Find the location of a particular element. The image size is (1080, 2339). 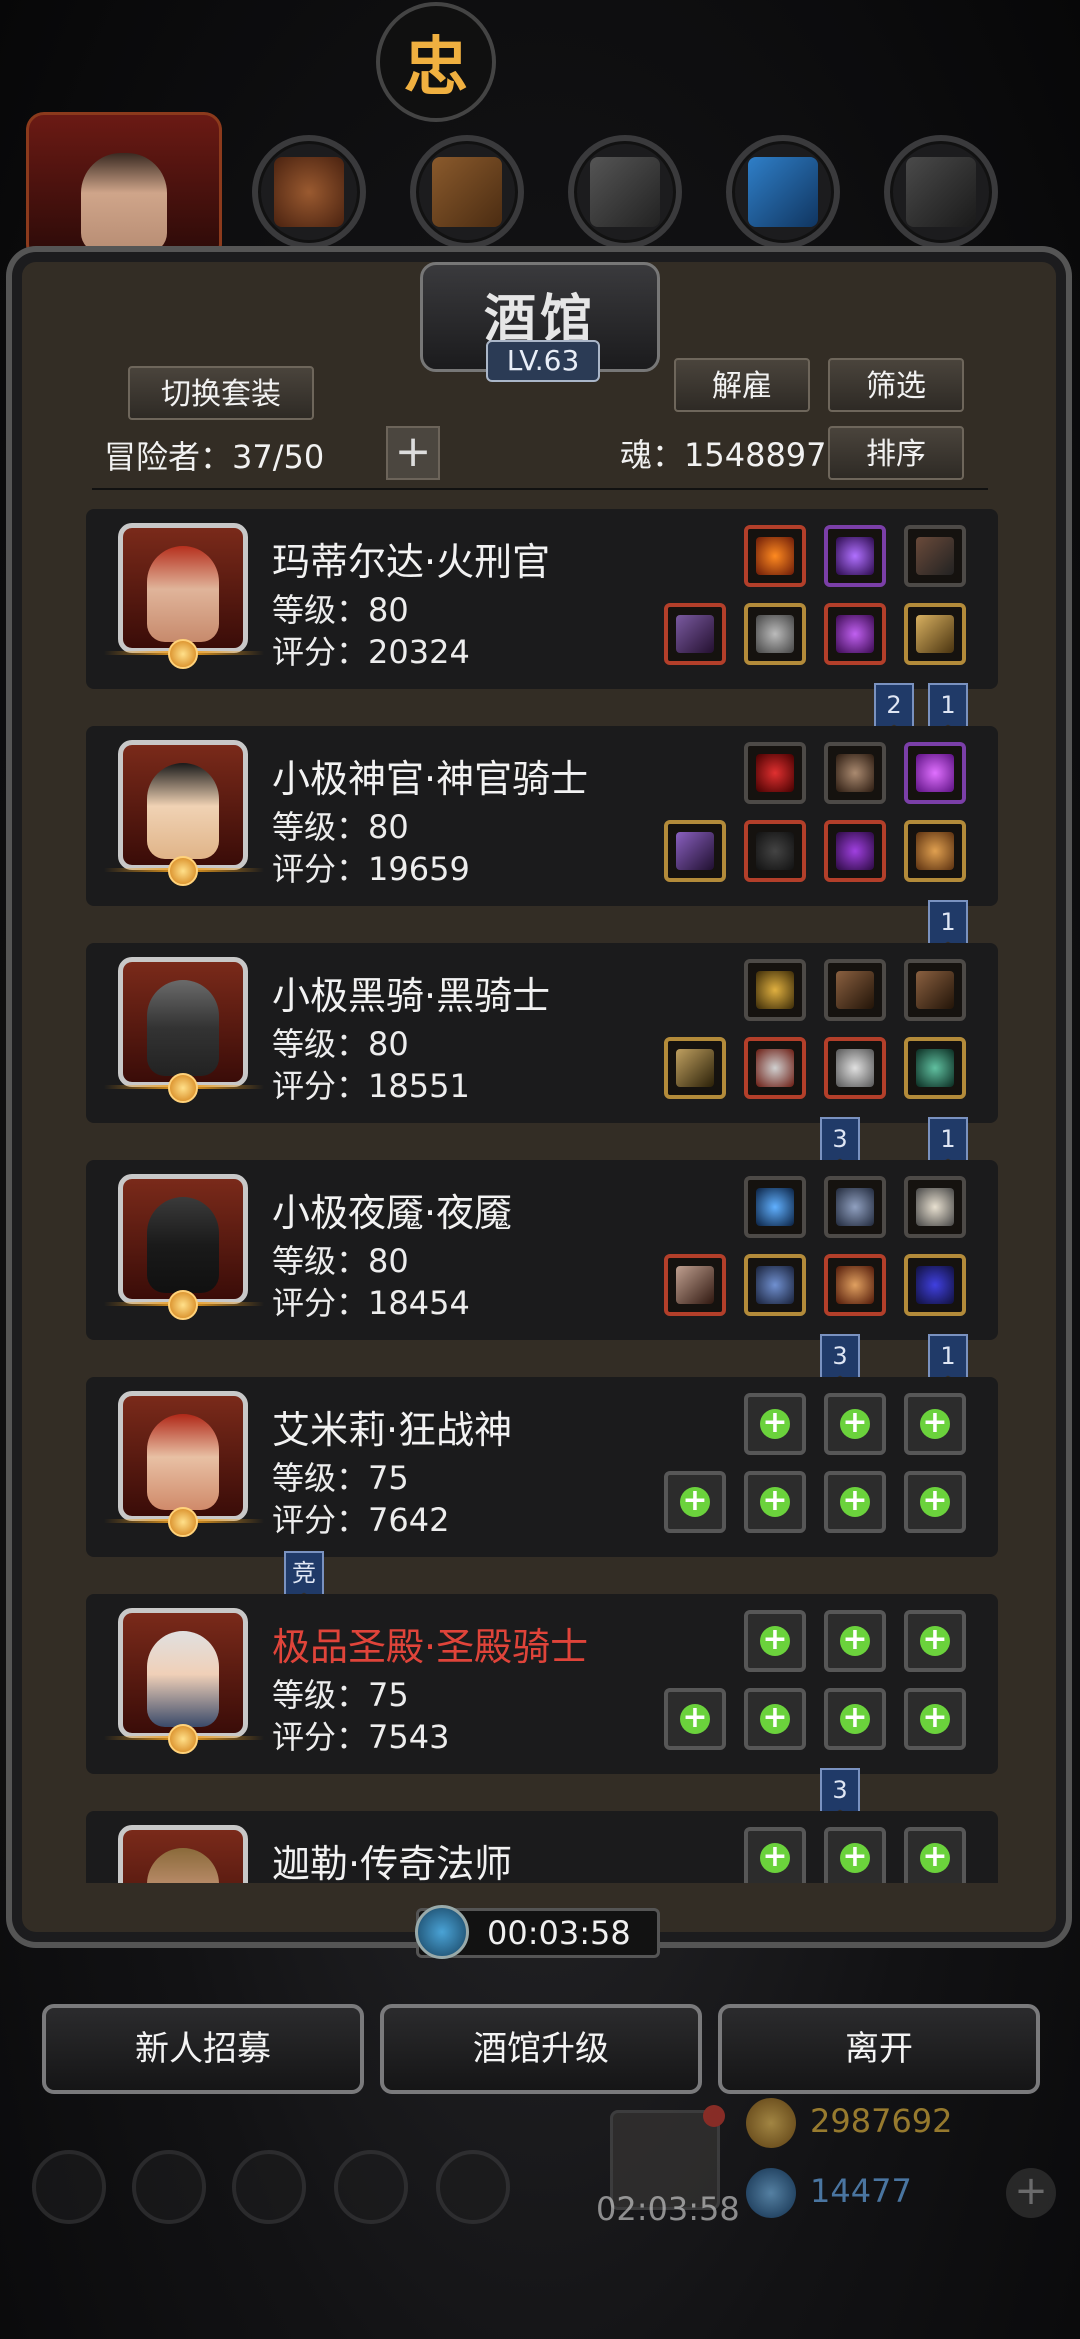

guild-icon is located at coordinates (269, 2187).